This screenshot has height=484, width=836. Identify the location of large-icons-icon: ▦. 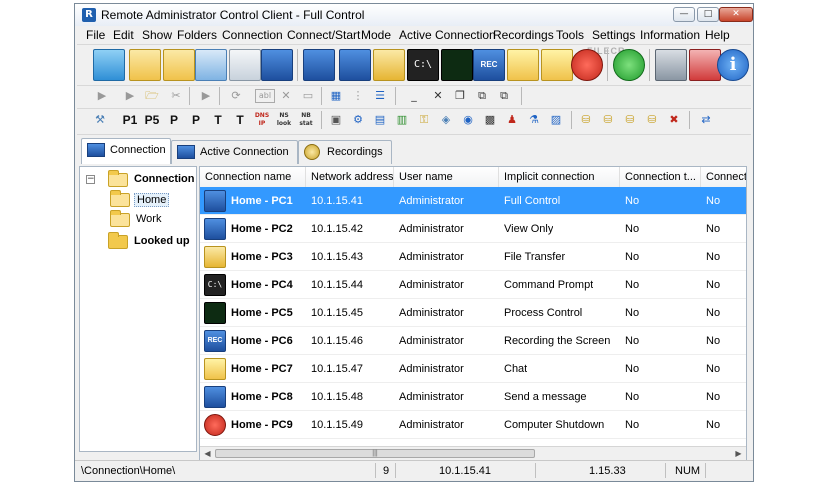
(336, 96).